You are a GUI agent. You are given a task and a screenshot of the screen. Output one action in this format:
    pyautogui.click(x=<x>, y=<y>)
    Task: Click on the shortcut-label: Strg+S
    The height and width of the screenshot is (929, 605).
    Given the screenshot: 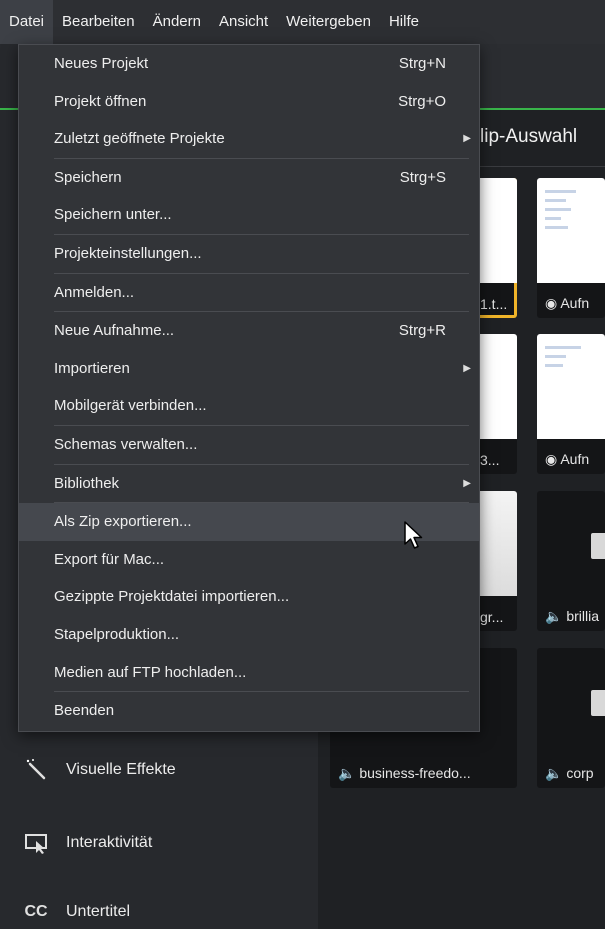 What is the action you would take?
    pyautogui.click(x=422, y=177)
    